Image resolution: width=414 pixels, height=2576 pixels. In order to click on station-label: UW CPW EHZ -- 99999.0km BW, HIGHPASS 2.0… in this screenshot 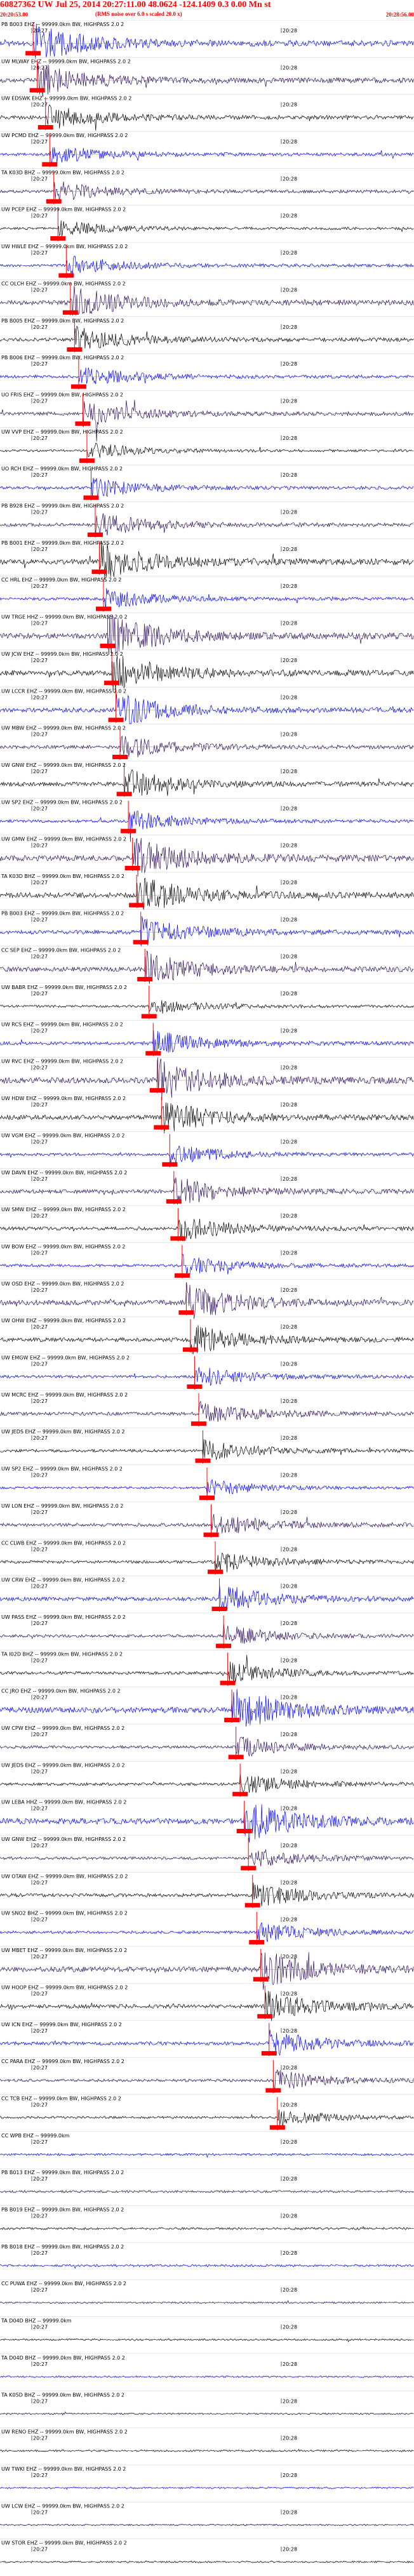, I will do `click(63, 1728)`.